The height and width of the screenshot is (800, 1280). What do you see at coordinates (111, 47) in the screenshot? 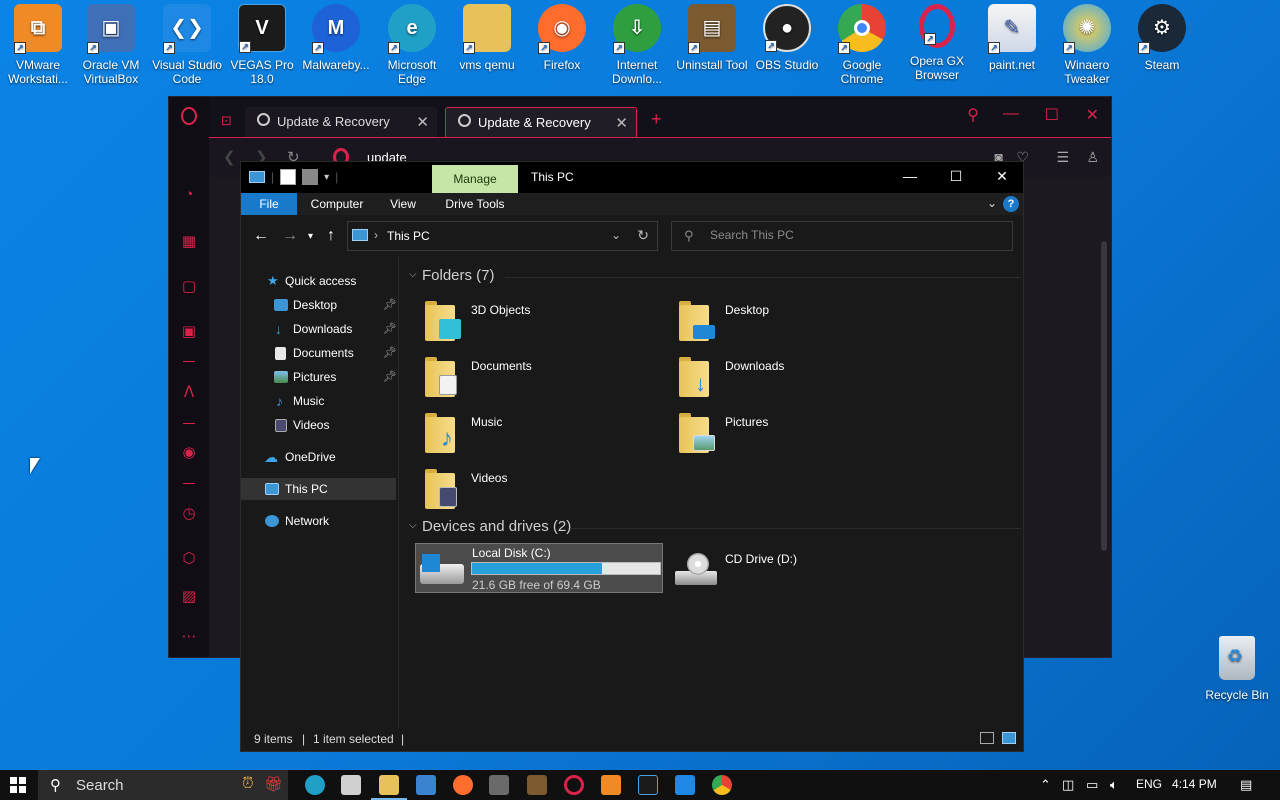
I see `desktop-icon-virtualbox: ▣ ↗ Oracle VM VirtualBox` at bounding box center [111, 47].